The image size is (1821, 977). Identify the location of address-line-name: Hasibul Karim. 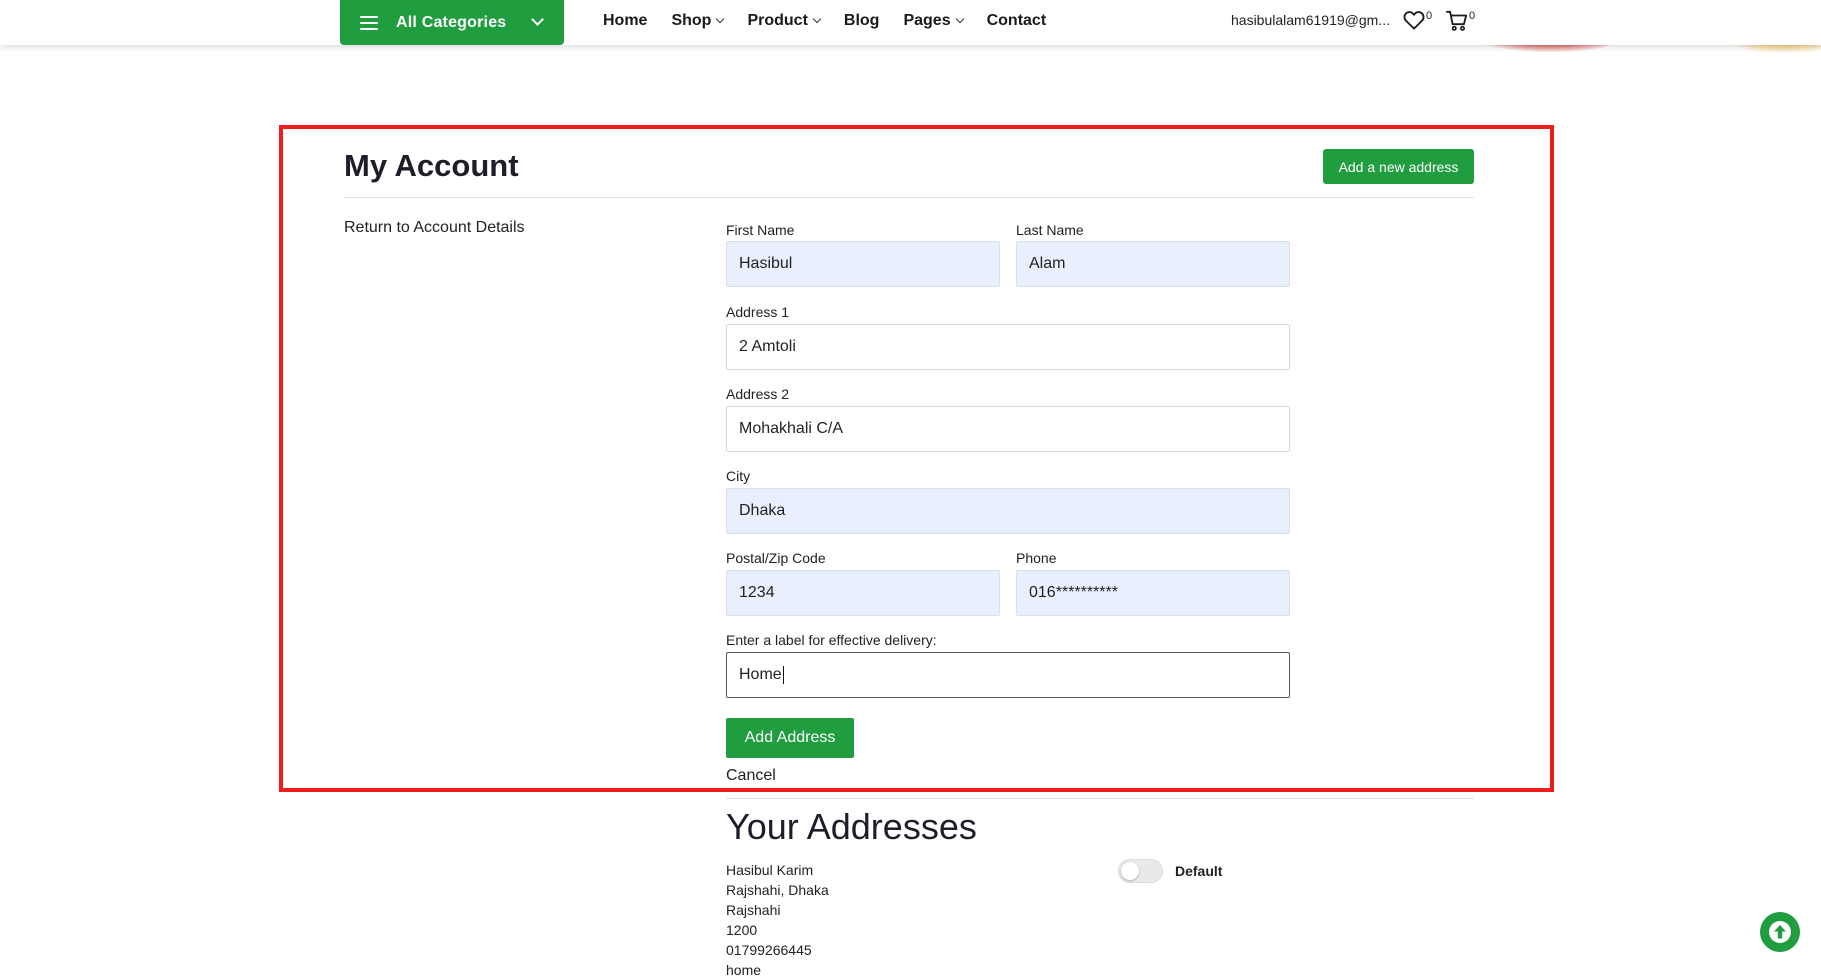
(770, 870).